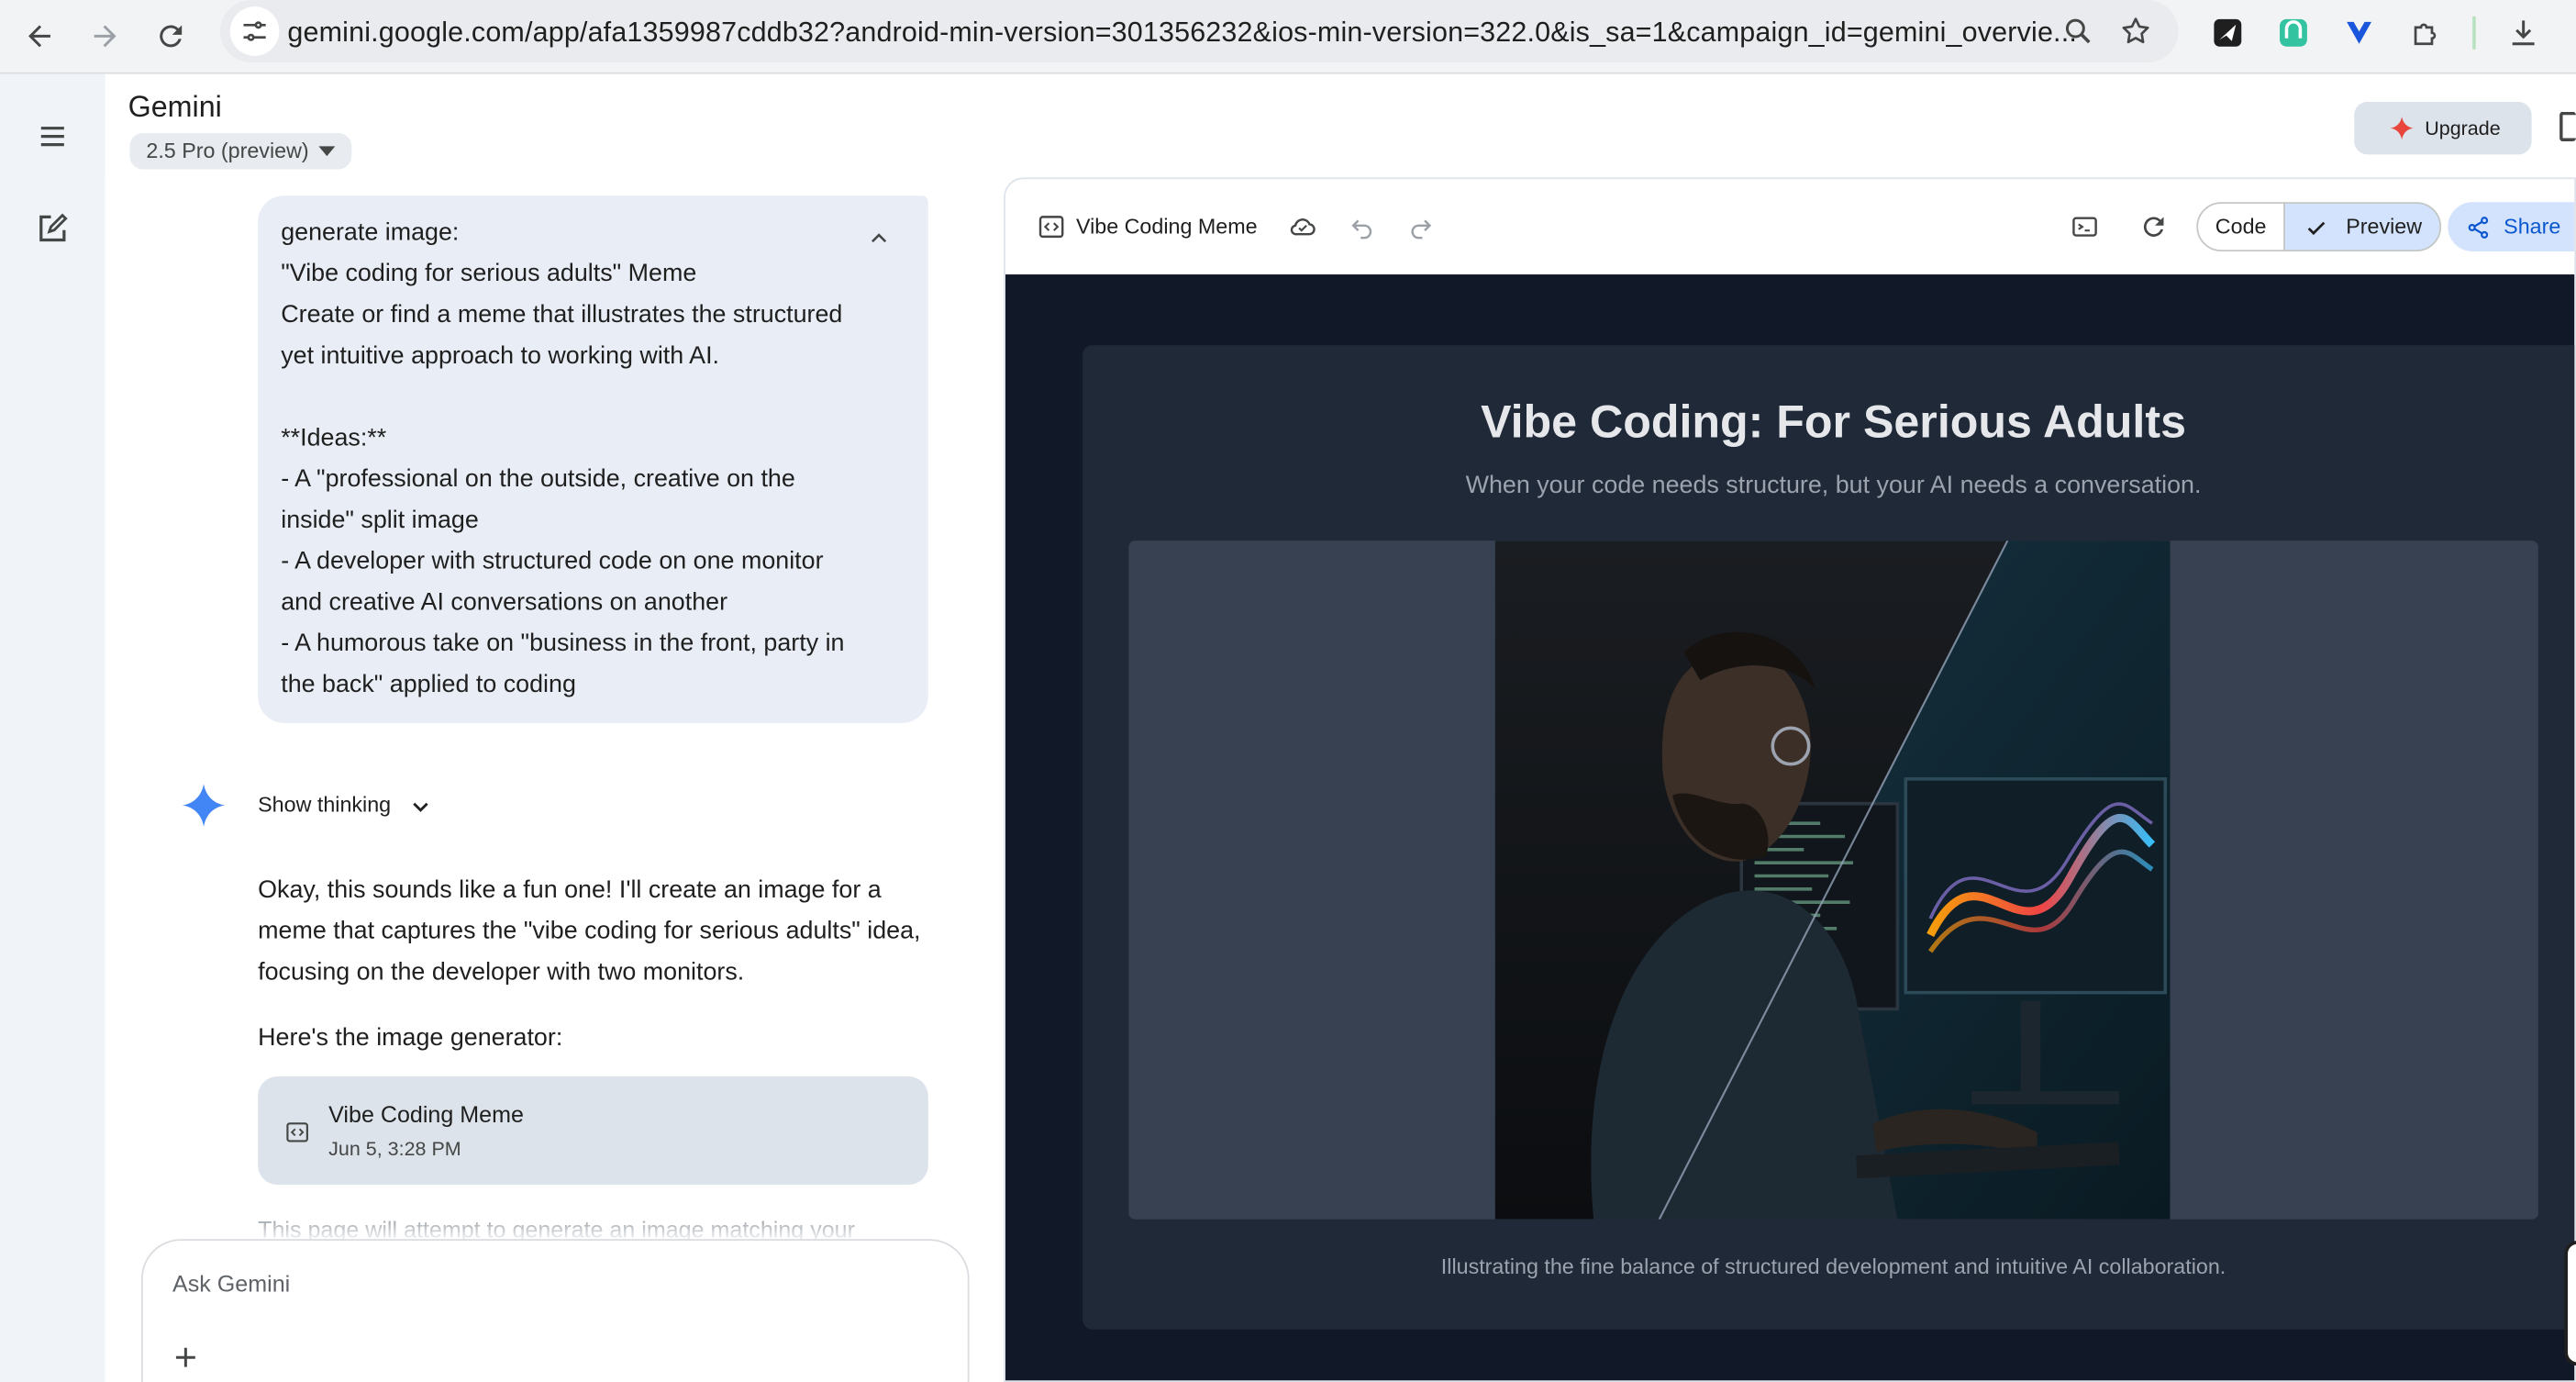 The image size is (2576, 1382). I want to click on chevron-up-icon, so click(879, 238).